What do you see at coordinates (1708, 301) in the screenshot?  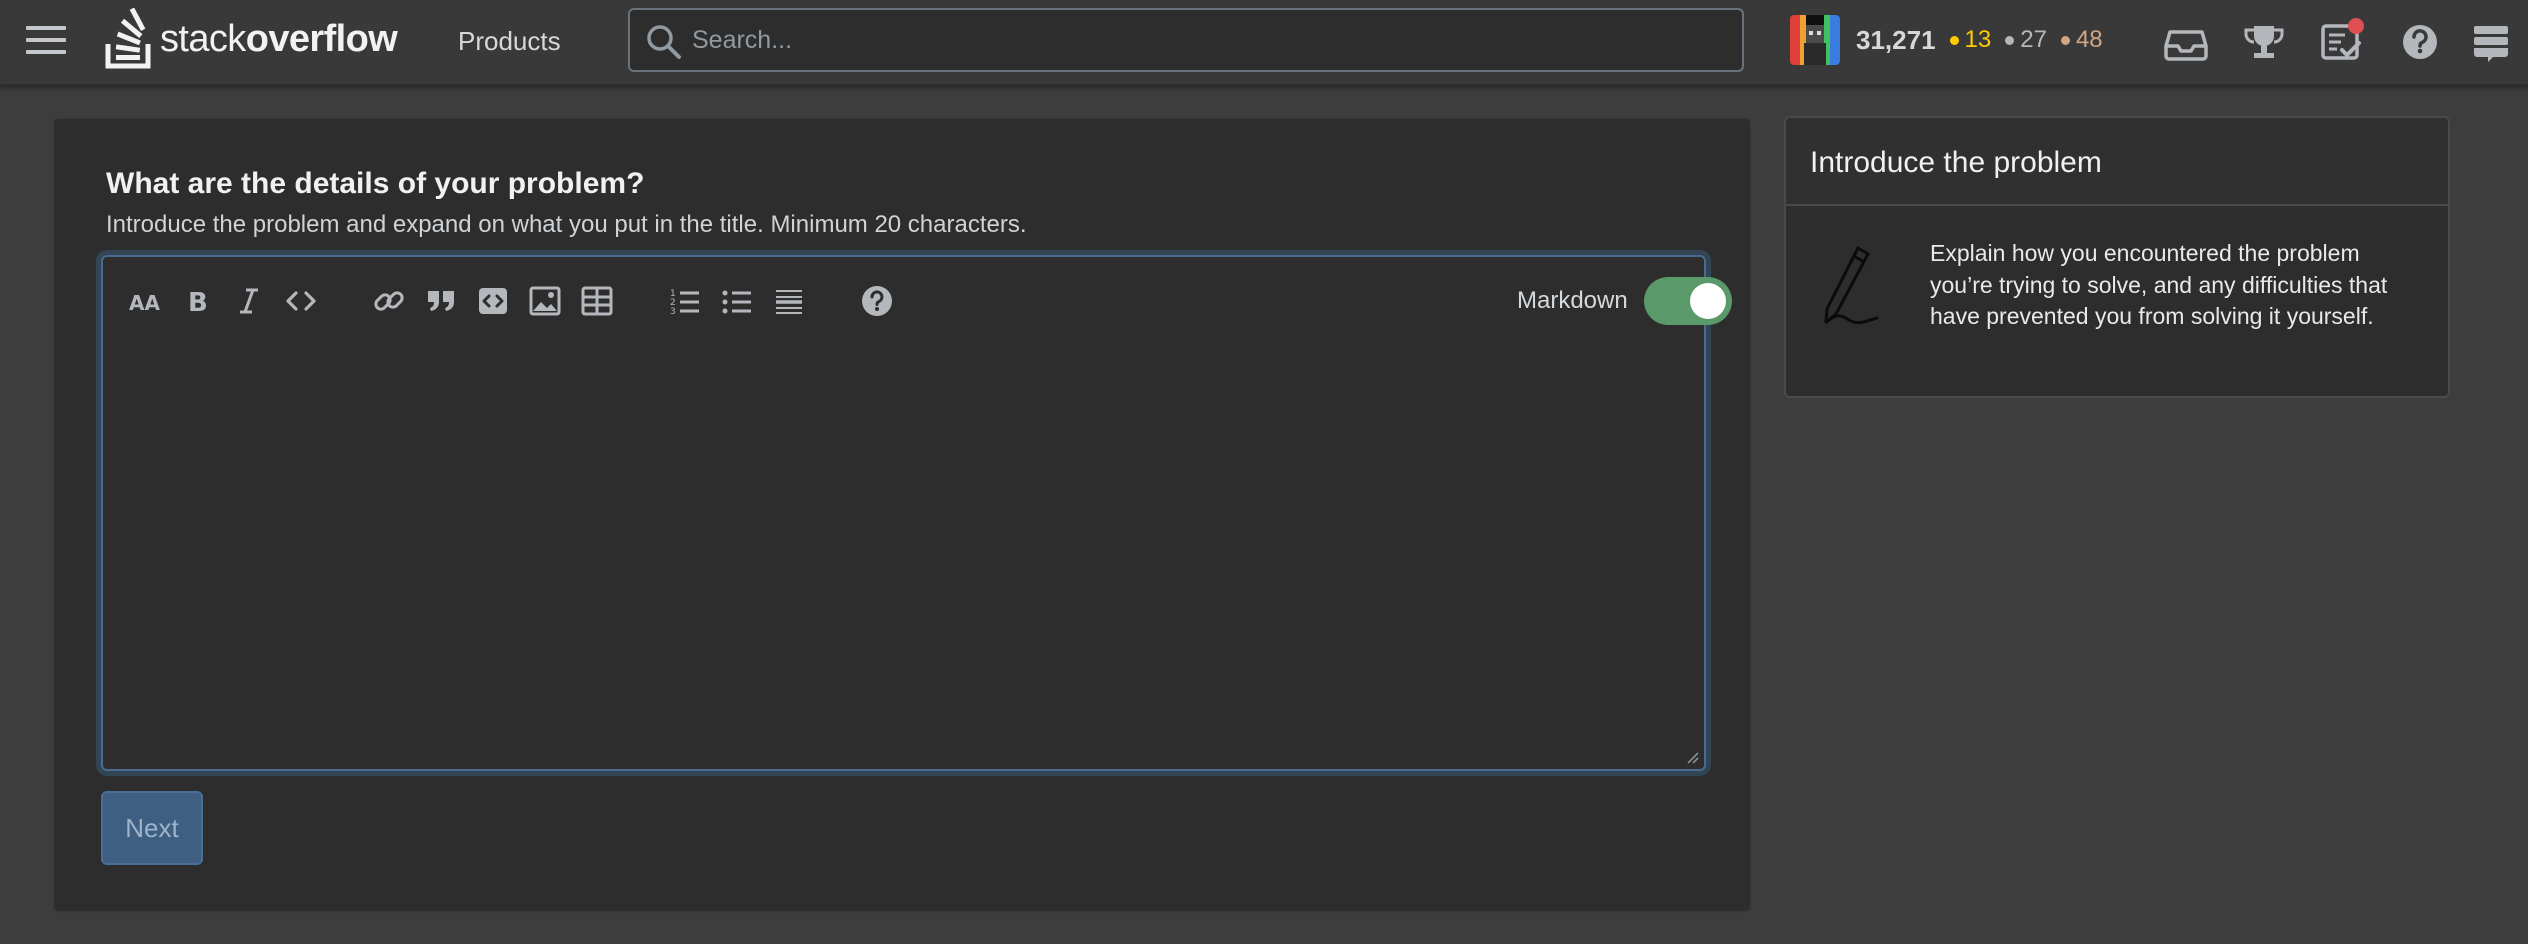 I see `toggle-knob` at bounding box center [1708, 301].